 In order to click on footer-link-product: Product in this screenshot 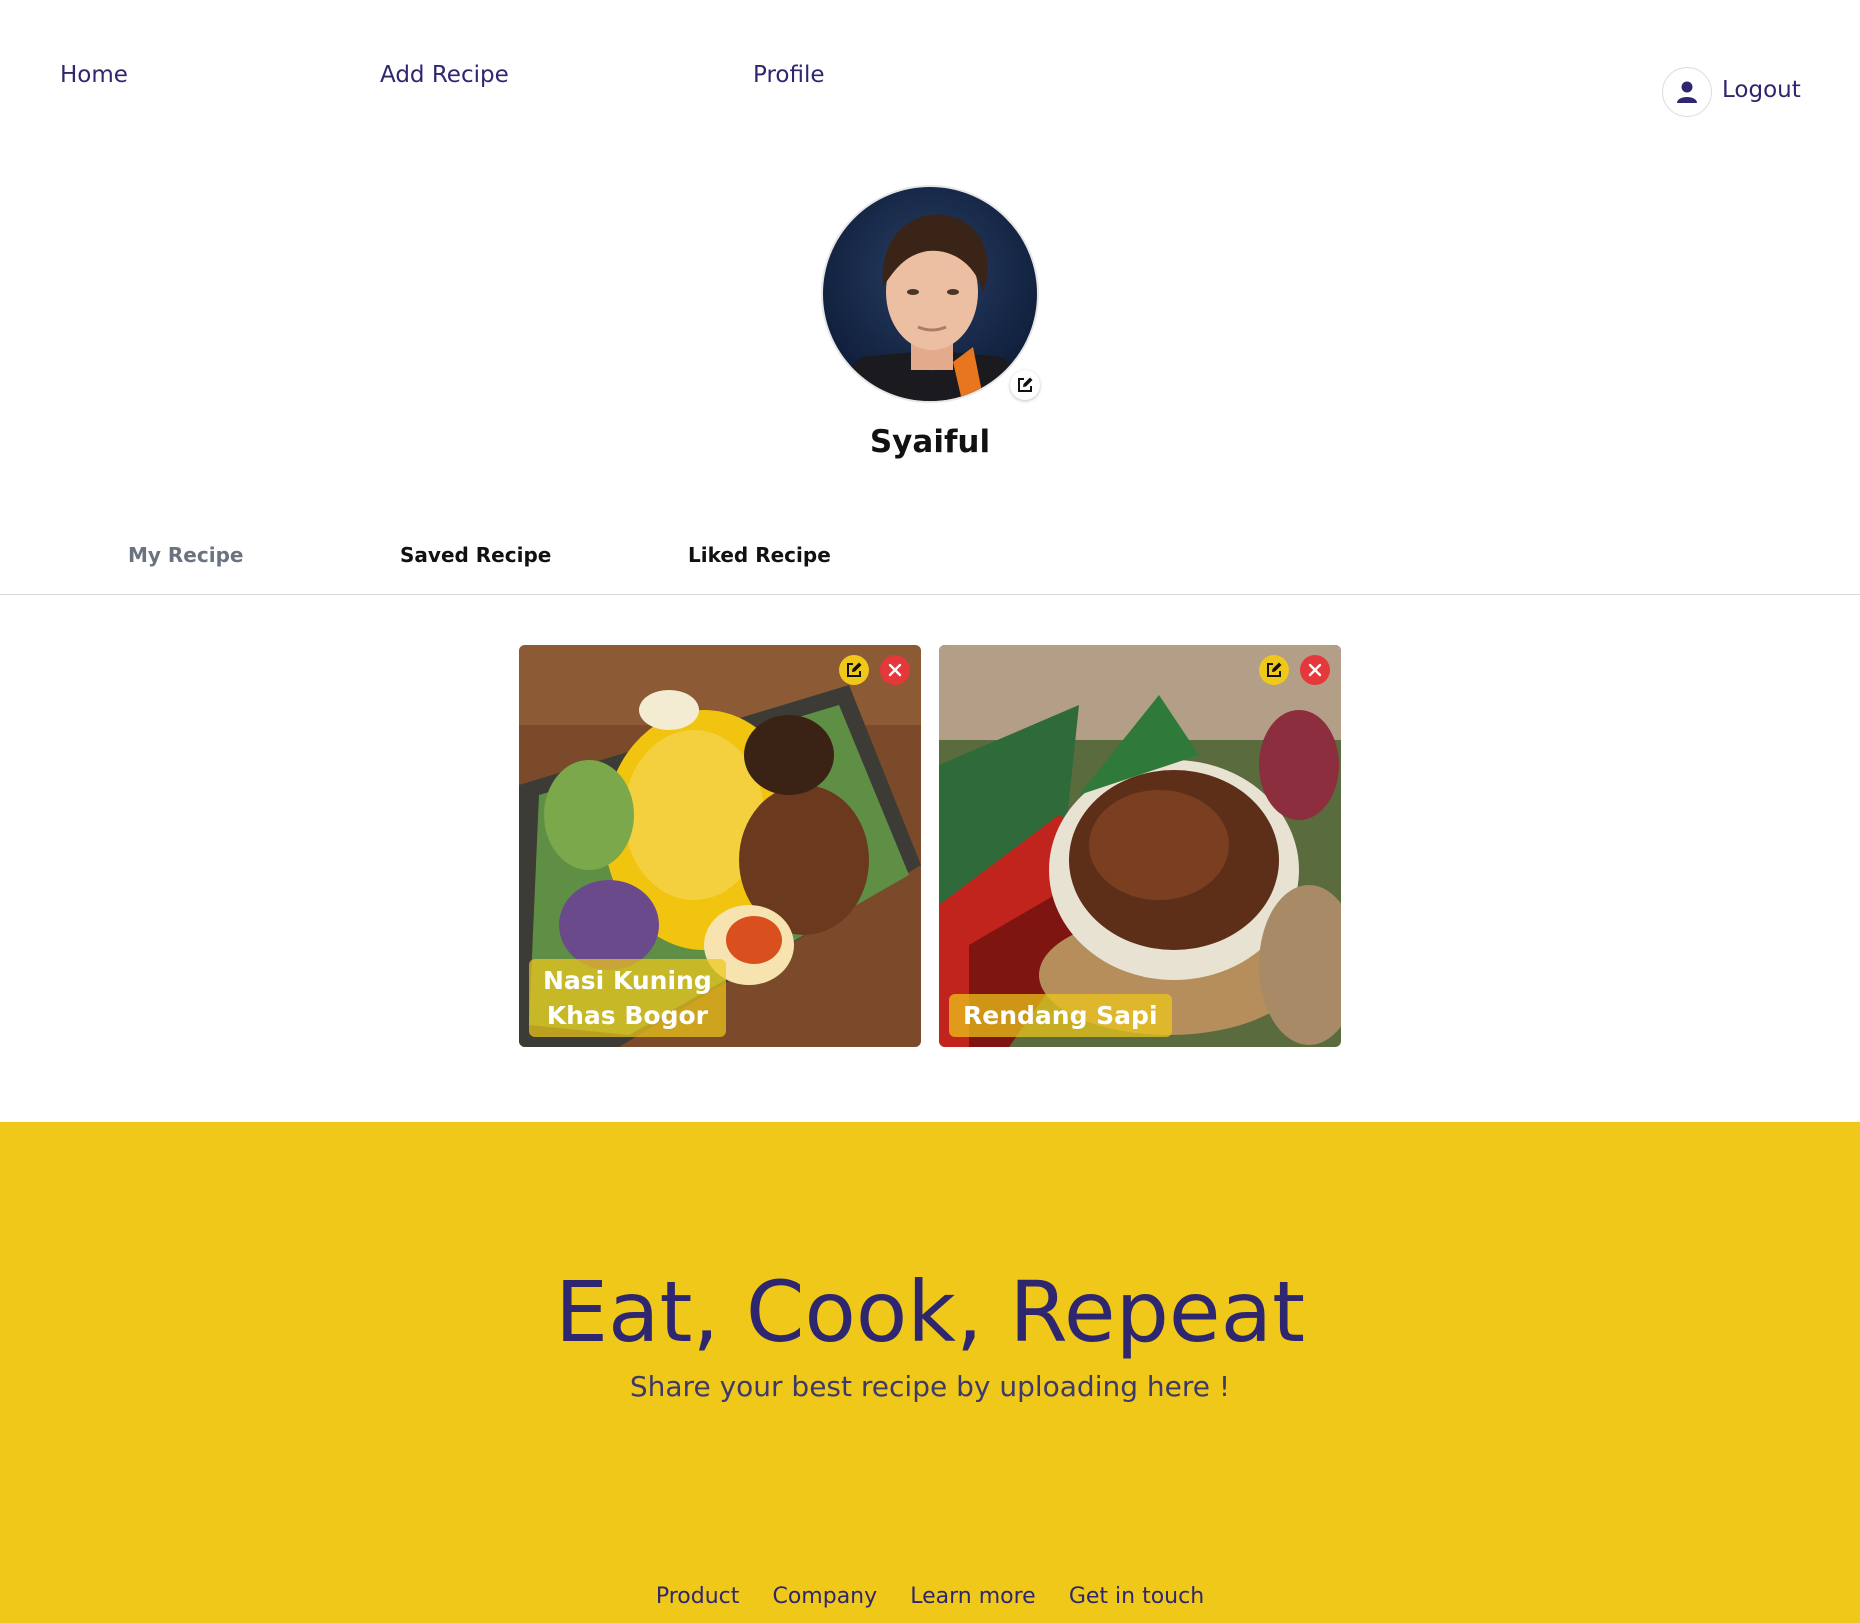, I will do `click(698, 1596)`.